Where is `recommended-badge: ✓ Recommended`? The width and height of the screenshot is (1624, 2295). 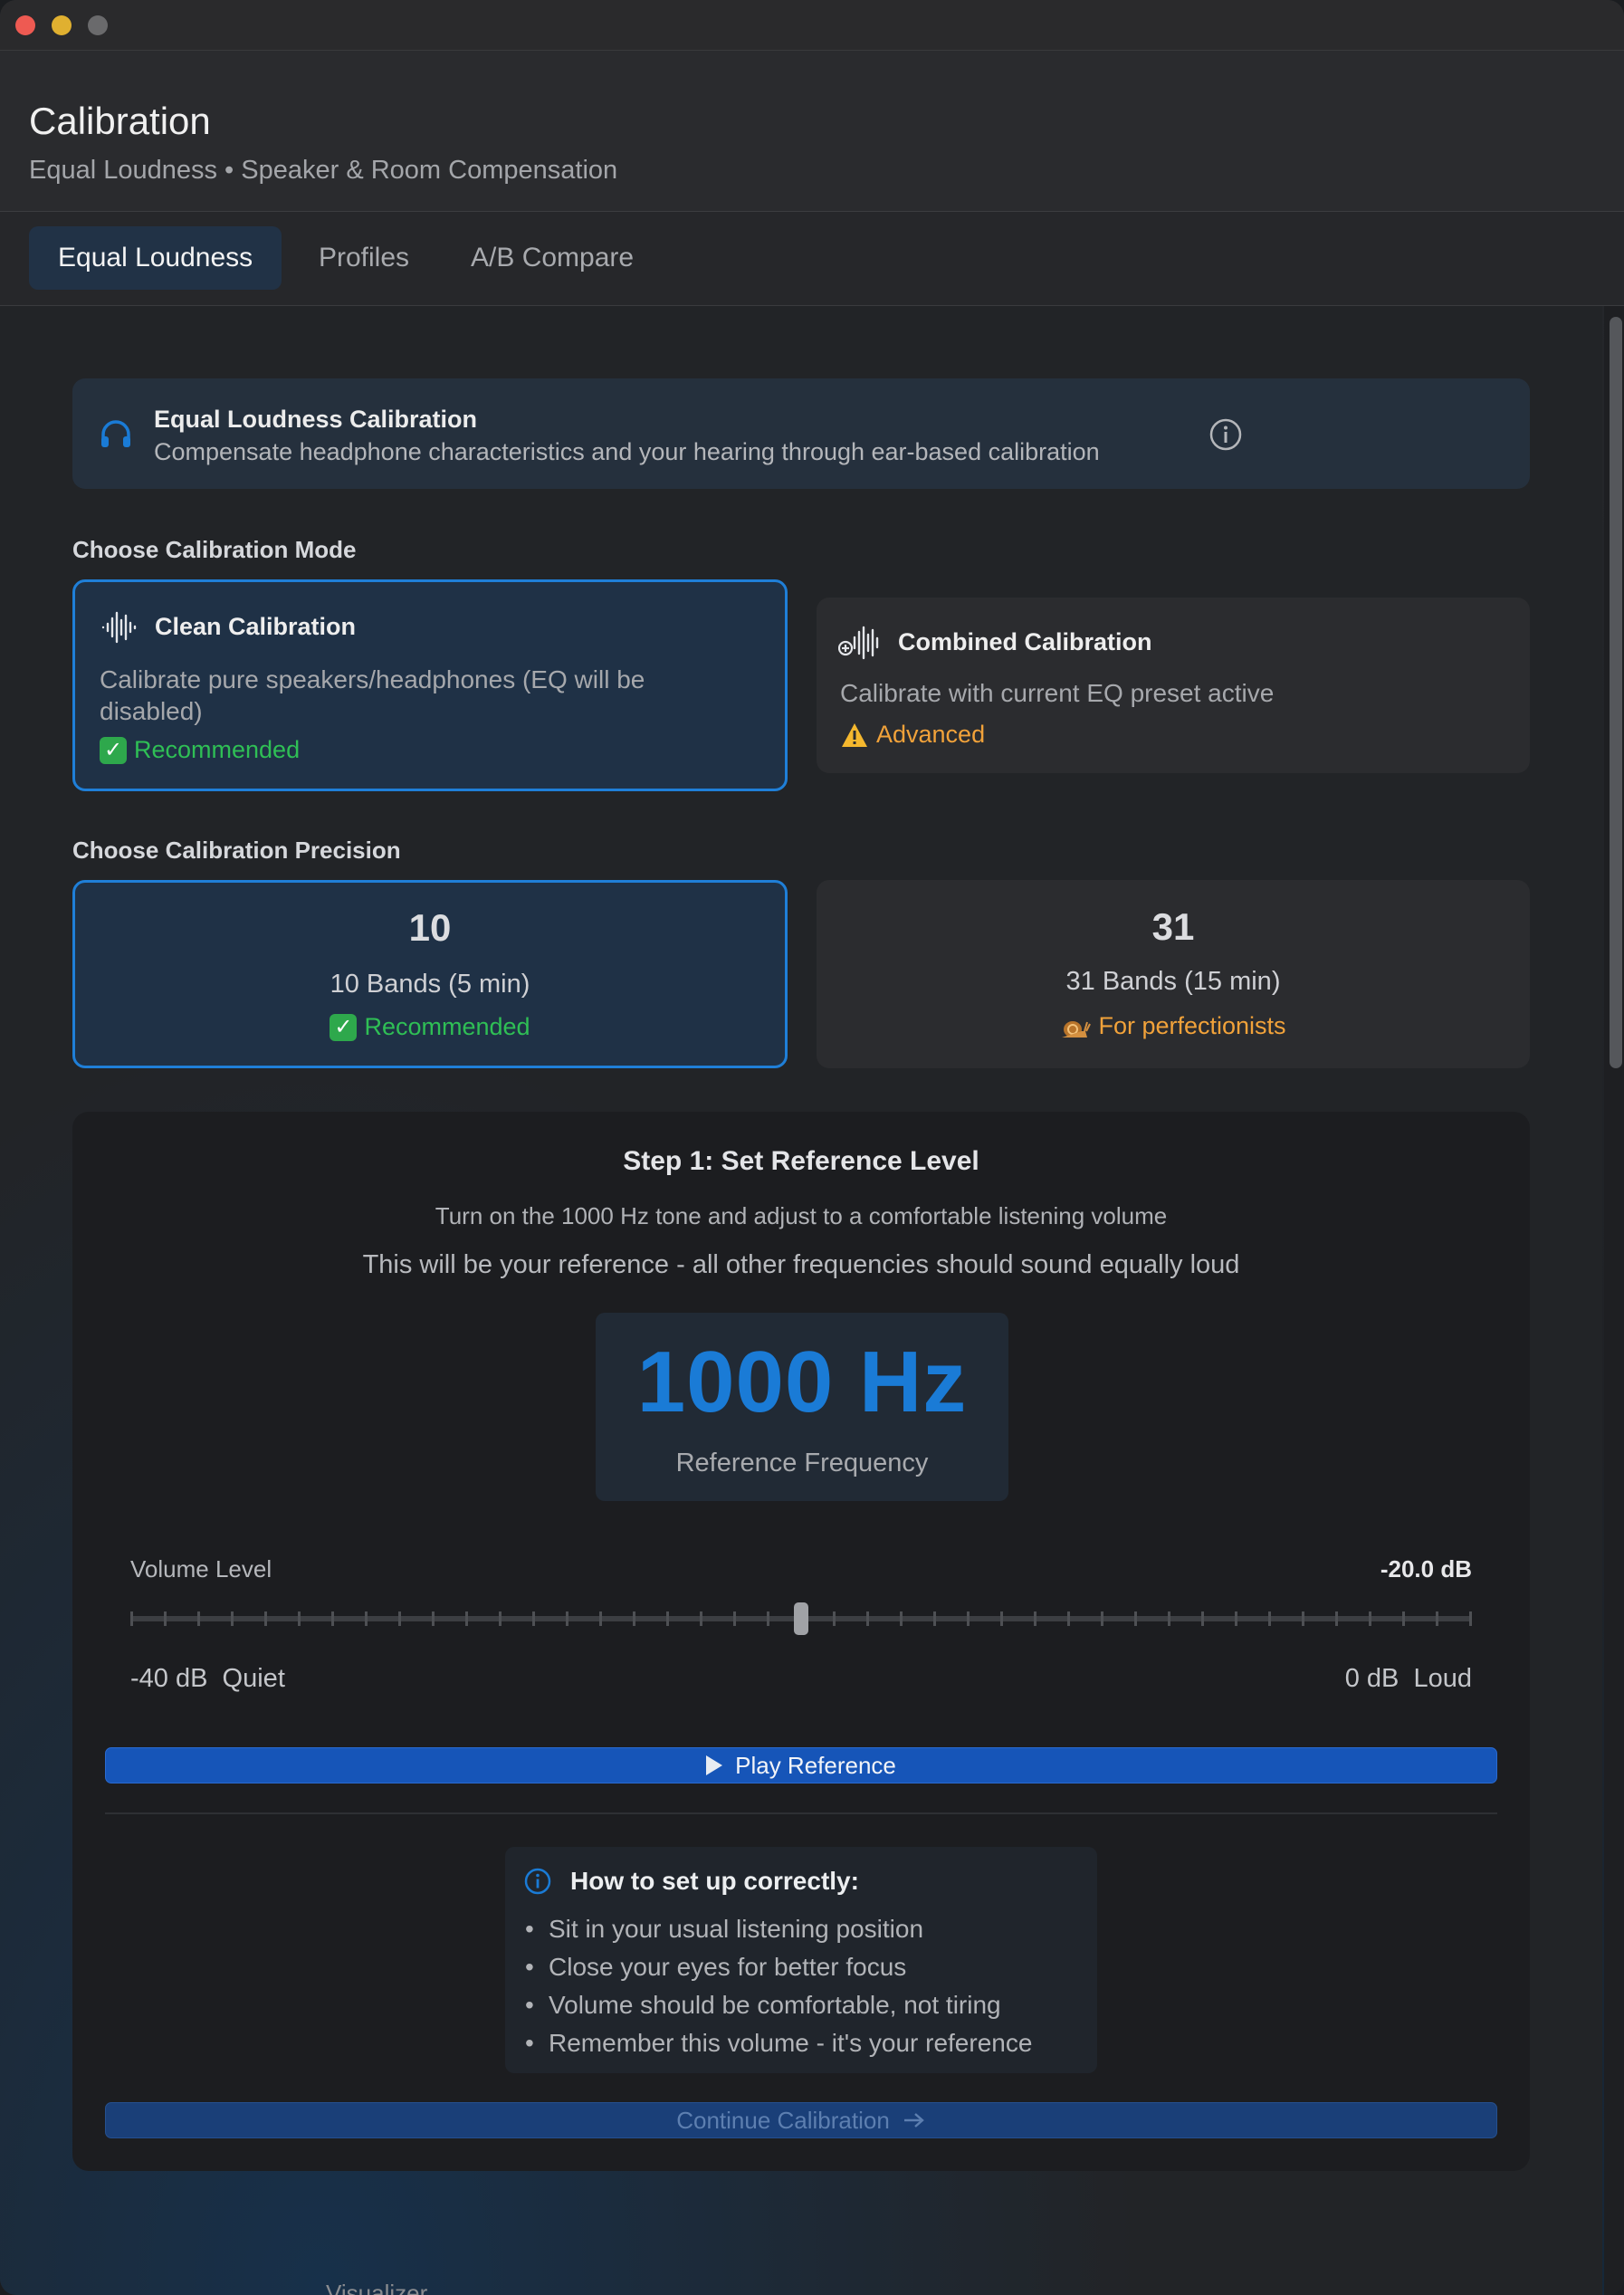
recommended-badge: ✓ Recommended is located at coordinates (200, 750).